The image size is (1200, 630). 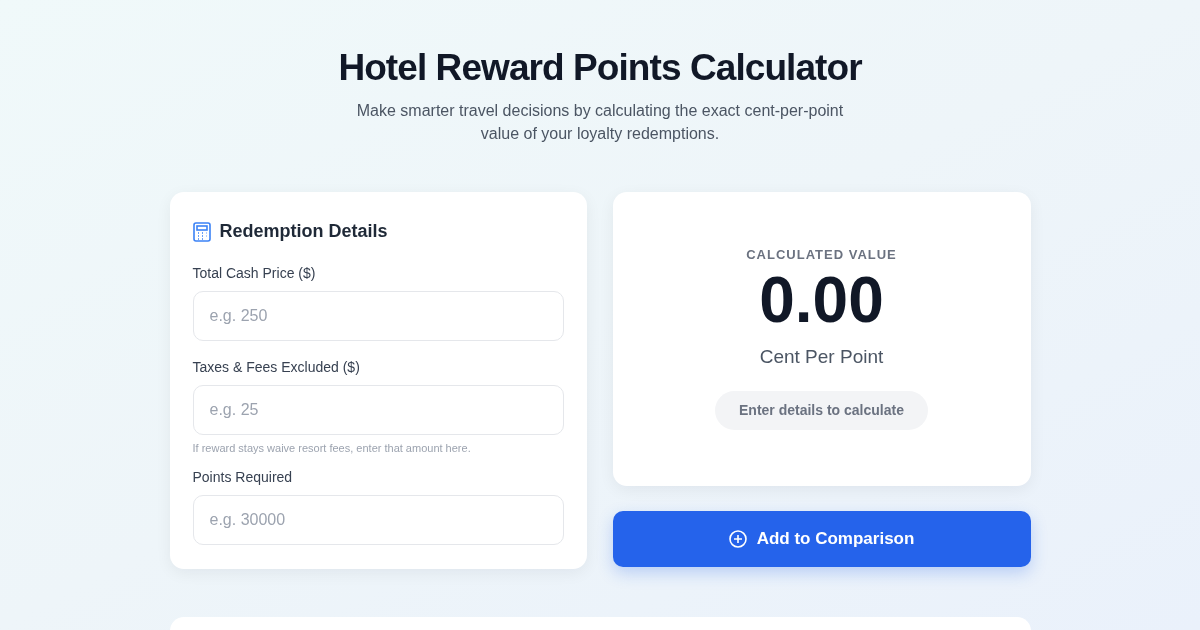 I want to click on plus-circle-icon, so click(x=737, y=539).